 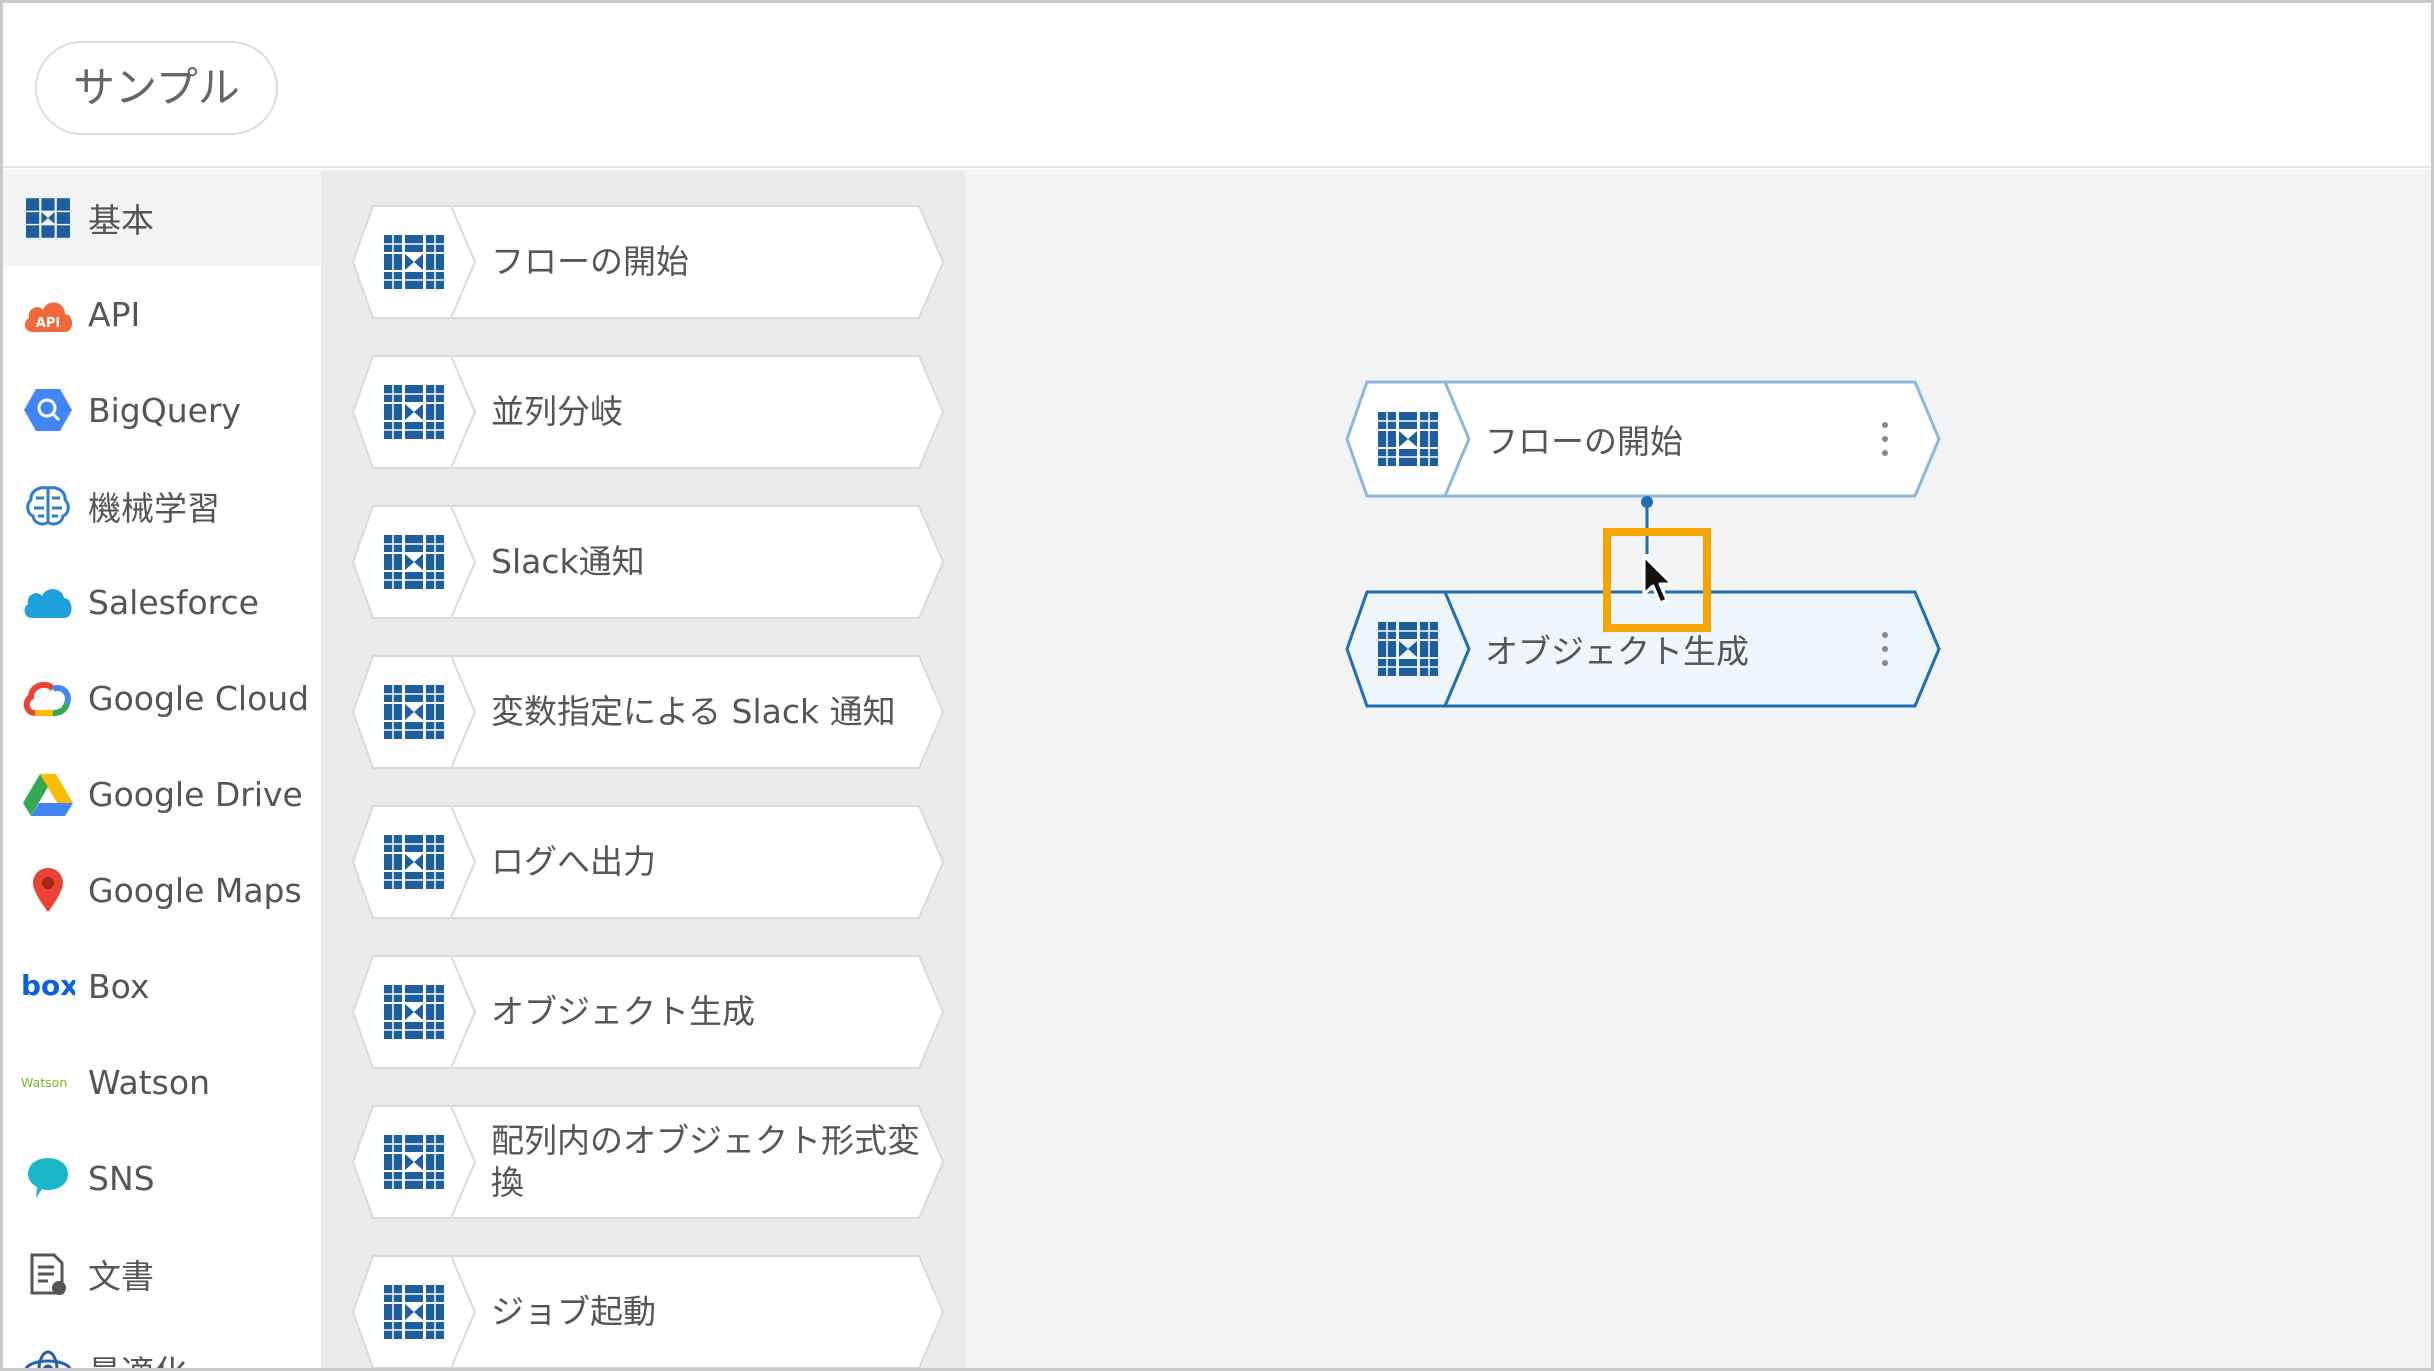 I want to click on palette-block: 配列内のオブジェクト形式変換, so click(x=648, y=1162).